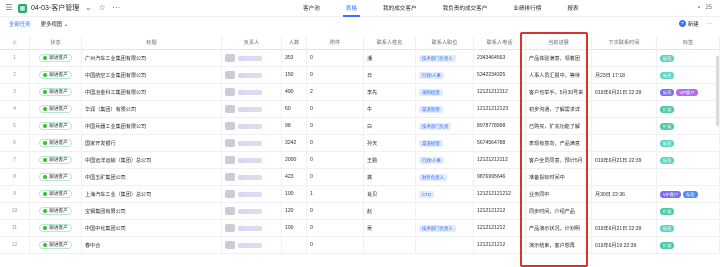 The image size is (720, 267). What do you see at coordinates (294, 109) in the screenshot?
I see `count-cell: 60` at bounding box center [294, 109].